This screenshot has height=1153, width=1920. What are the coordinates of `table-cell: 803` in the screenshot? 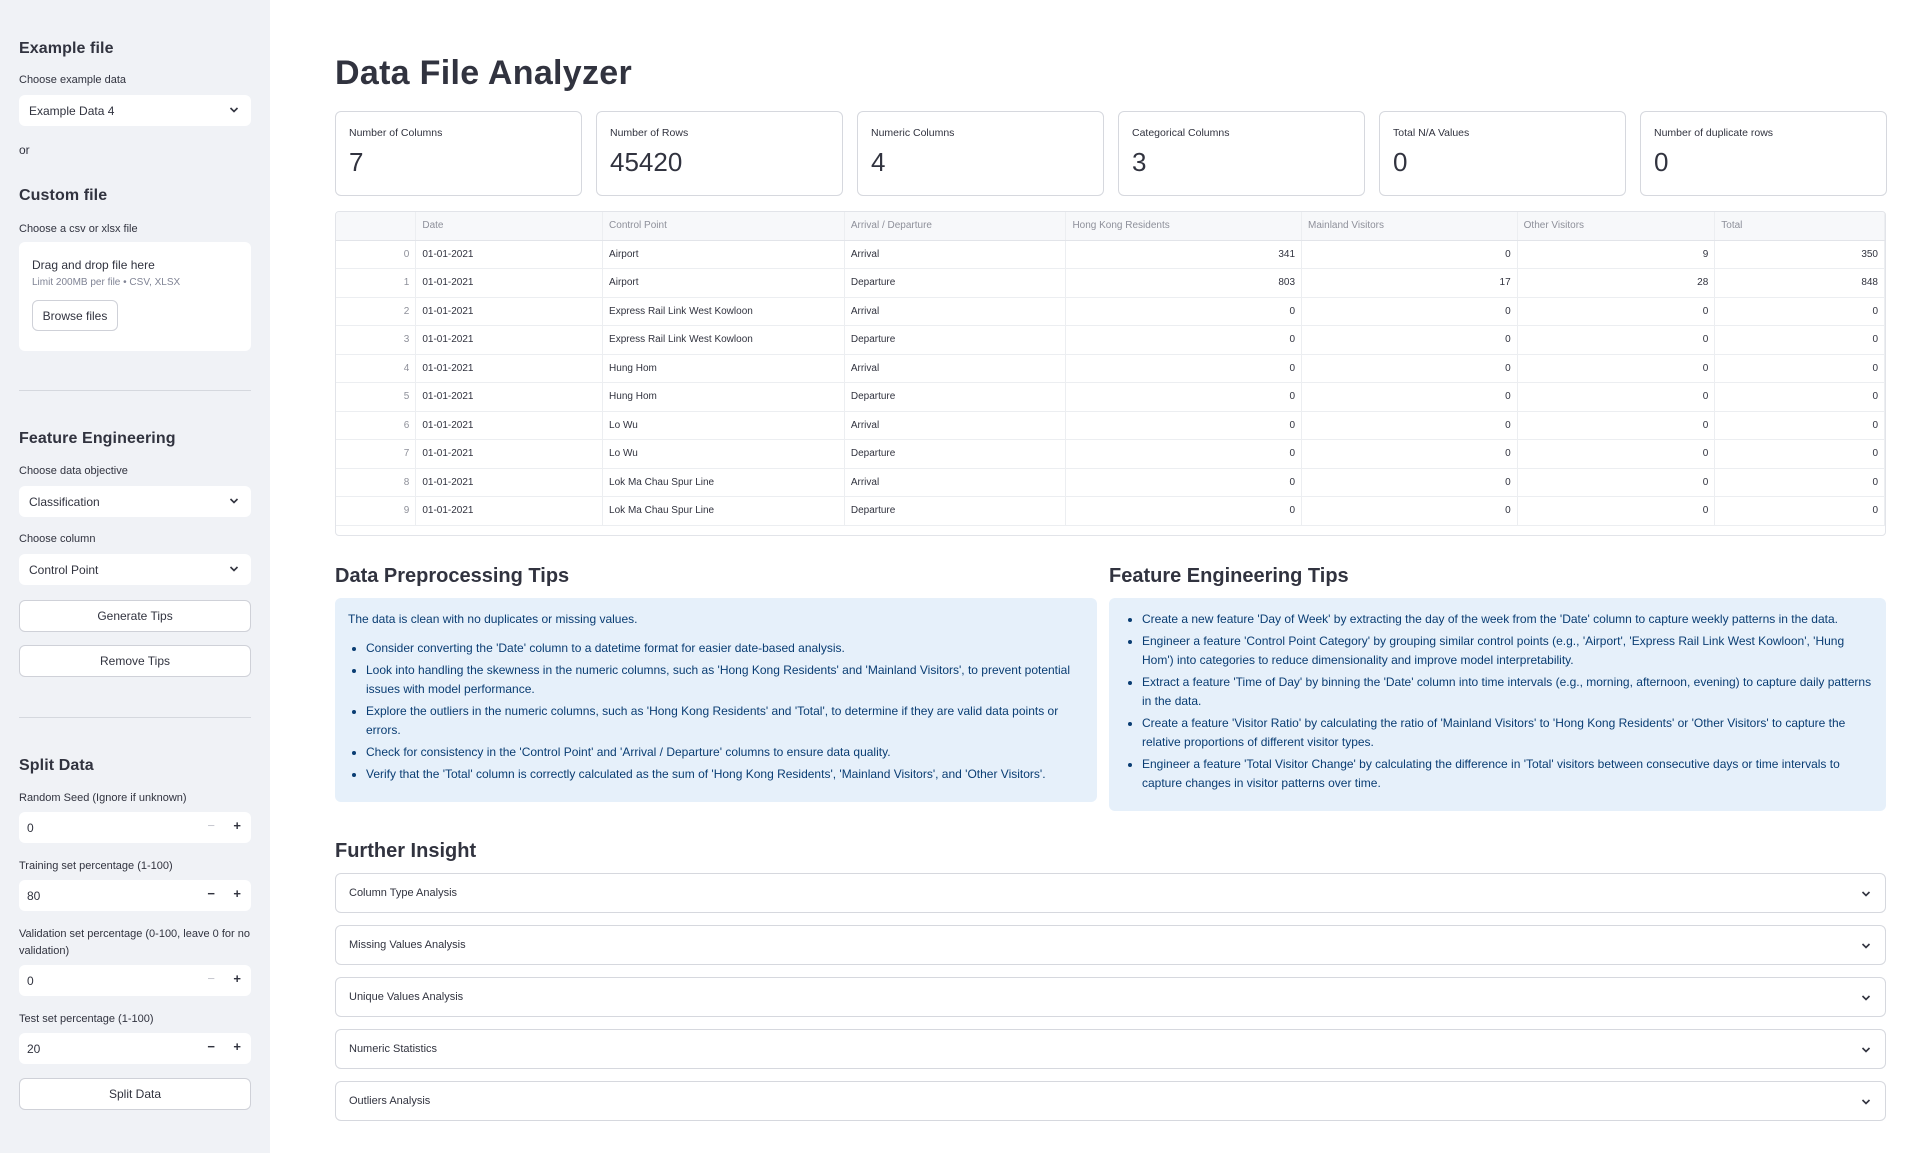 It's located at (1184, 283).